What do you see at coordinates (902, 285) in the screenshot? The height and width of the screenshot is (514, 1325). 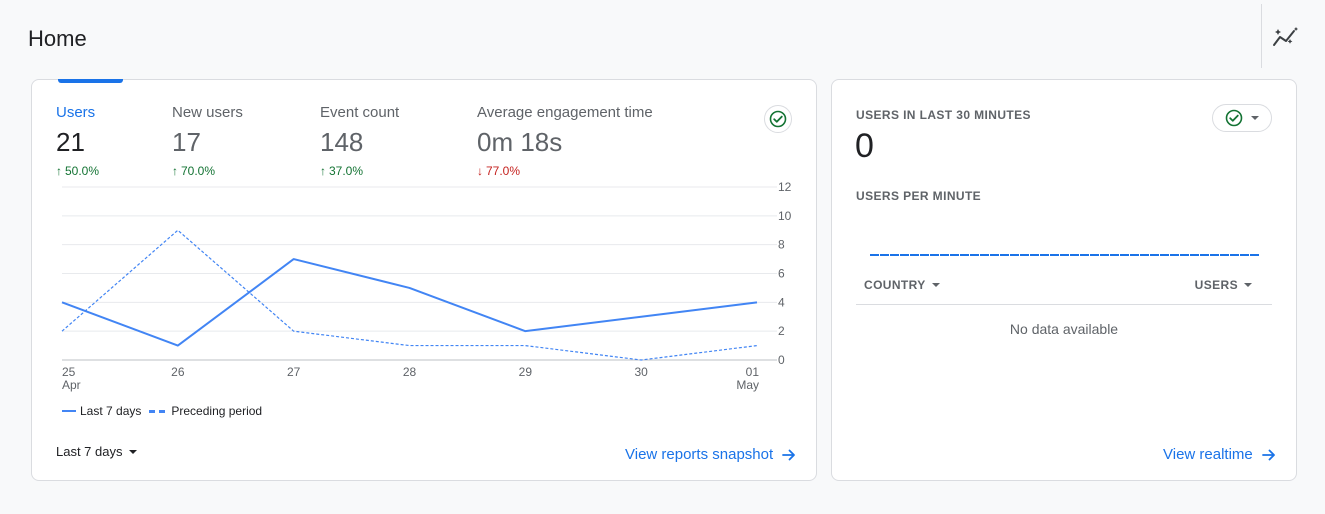 I see `country-column-header: COUNTRY` at bounding box center [902, 285].